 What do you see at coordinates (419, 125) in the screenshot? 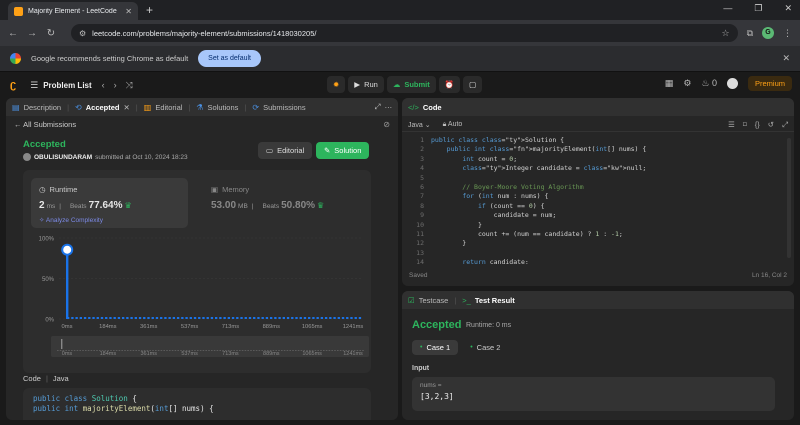
I see `language-select: Java ⌄` at bounding box center [419, 125].